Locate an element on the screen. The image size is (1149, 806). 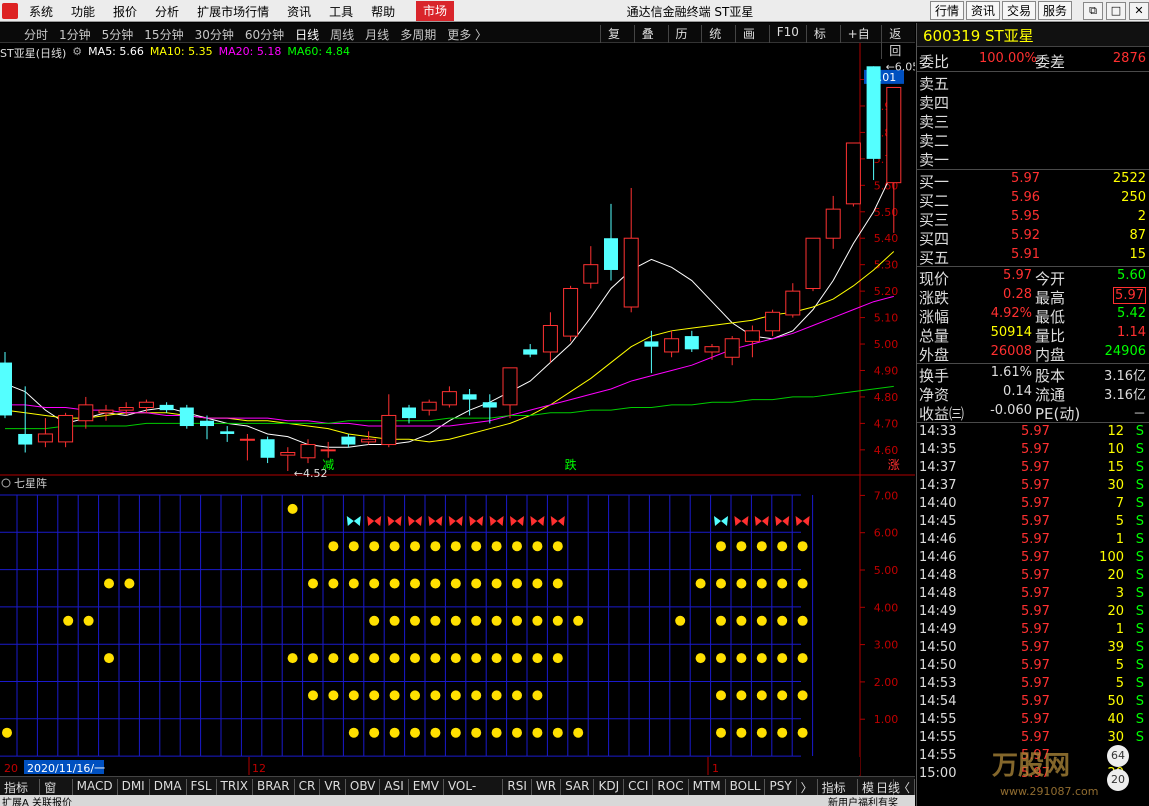
period-tab-1: 1分钟 is located at coordinates (75, 34).